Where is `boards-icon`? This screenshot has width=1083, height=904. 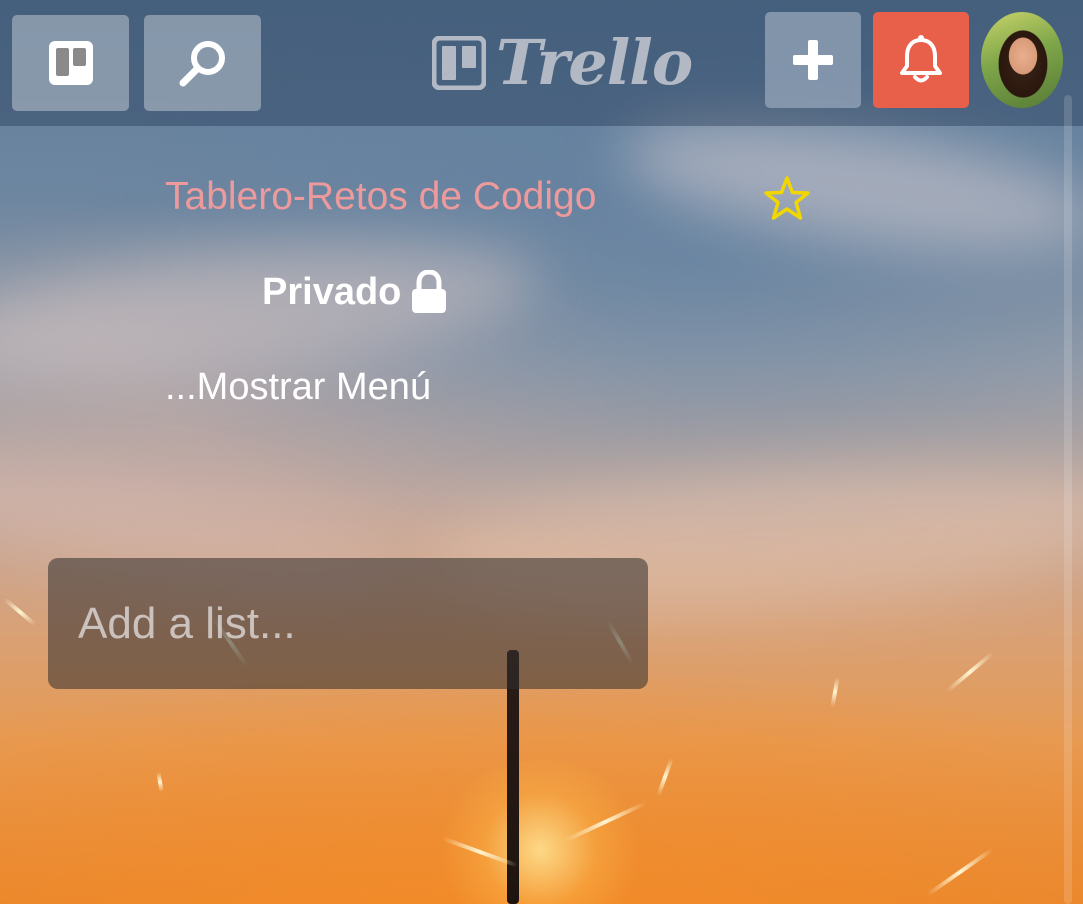
boards-icon is located at coordinates (70, 63).